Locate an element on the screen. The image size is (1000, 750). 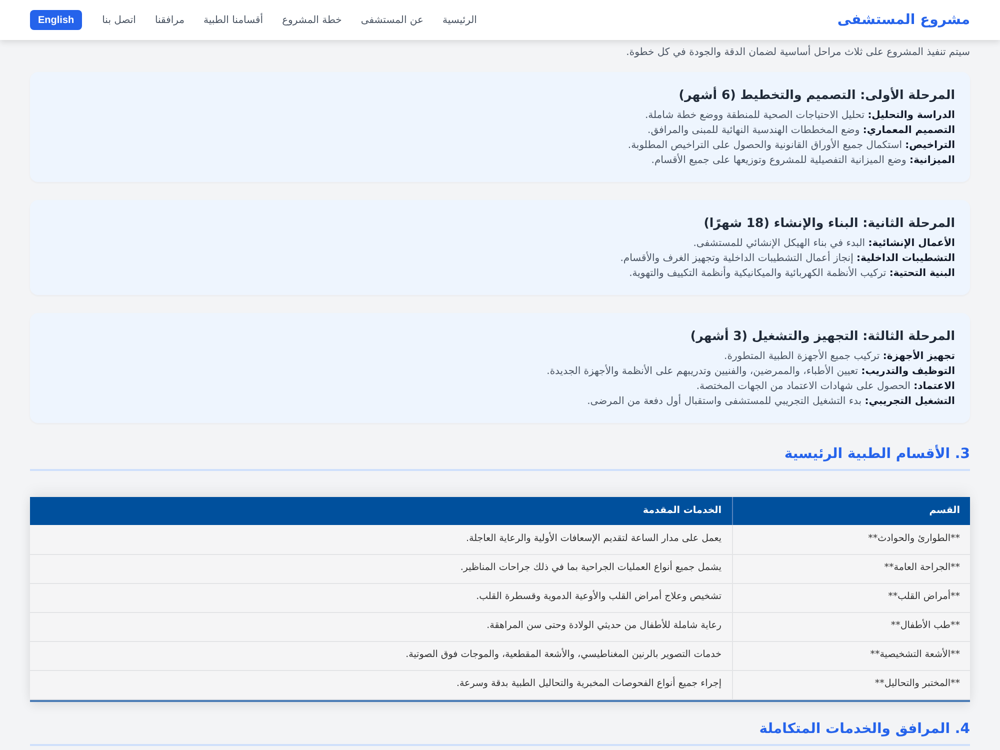
phase-task: التوظيف والتدريب: تعيين الأطباء، والممرضين، والفنيين وتدريبهم على الأنظمة والأجهزة الجديدة. is located at coordinates (750, 371).